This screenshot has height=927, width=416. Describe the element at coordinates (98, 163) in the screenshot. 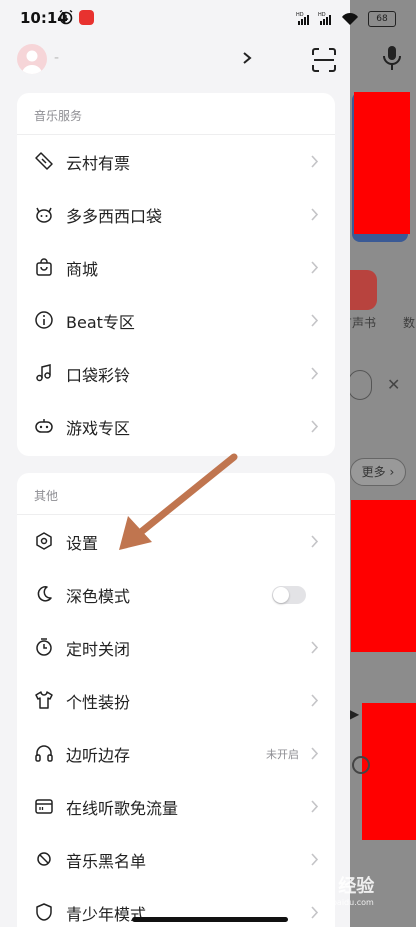

I see `menu-item-label: 云村有票` at that location.